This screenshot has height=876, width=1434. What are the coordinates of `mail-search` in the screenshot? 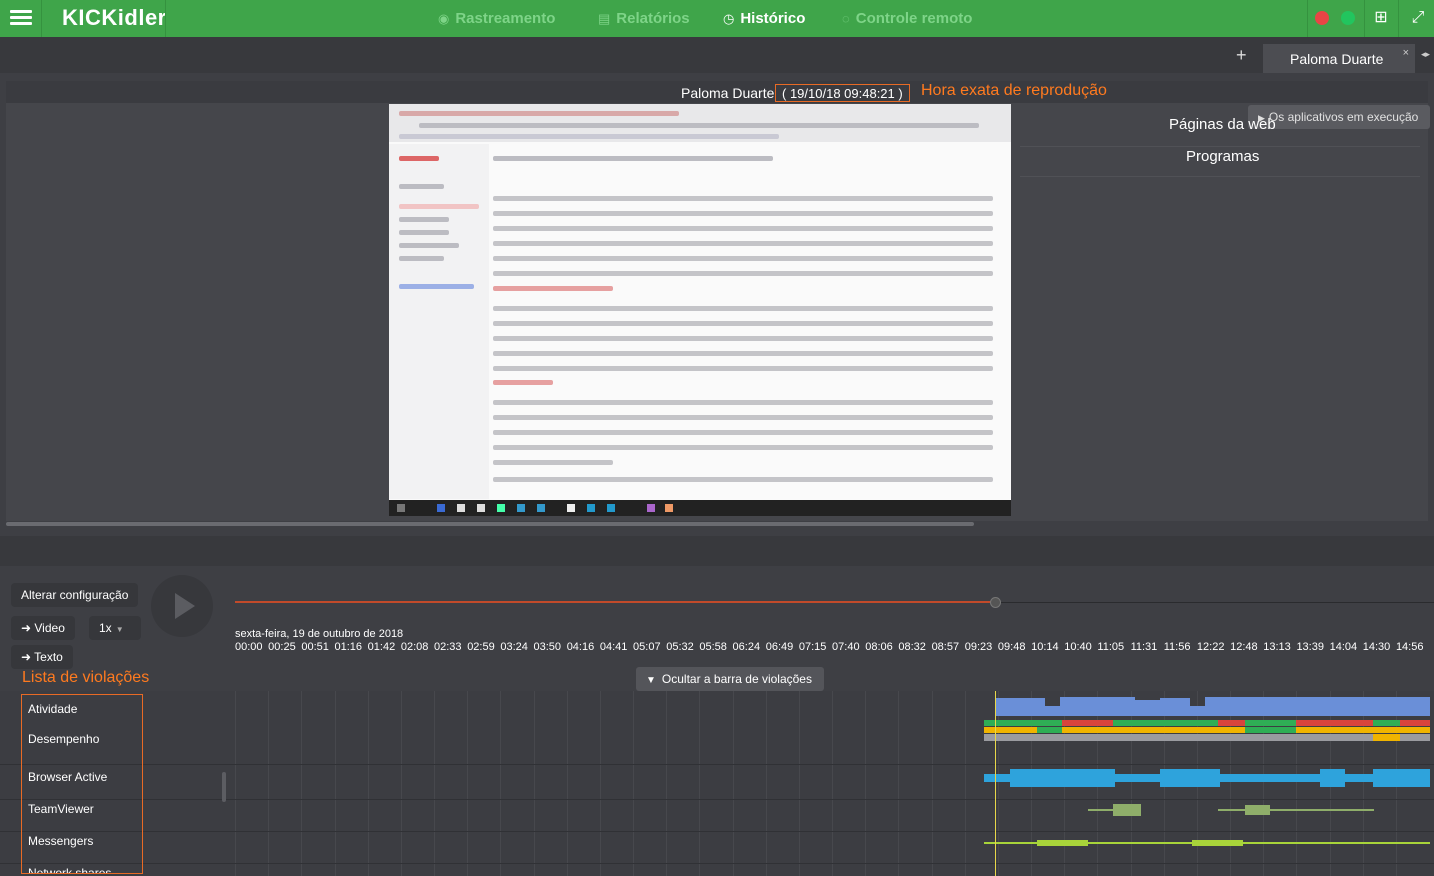 It's located at (633, 158).